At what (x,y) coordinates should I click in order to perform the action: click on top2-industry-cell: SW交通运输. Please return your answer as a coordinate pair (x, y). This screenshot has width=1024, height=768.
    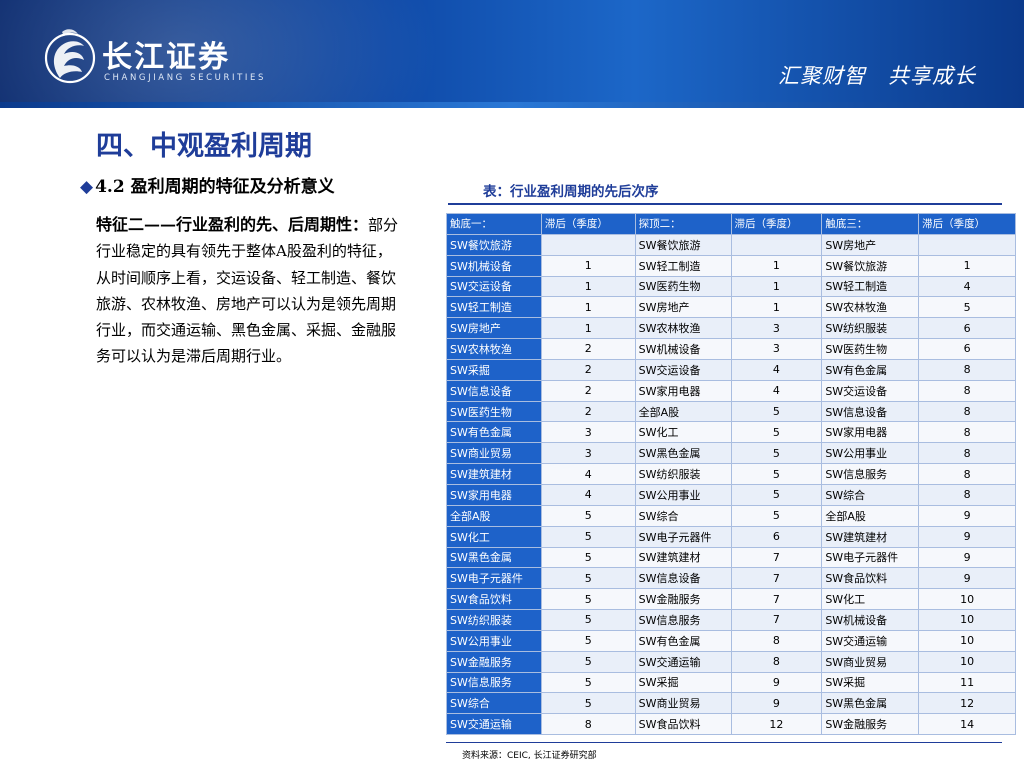
    Looking at the image, I should click on (683, 661).